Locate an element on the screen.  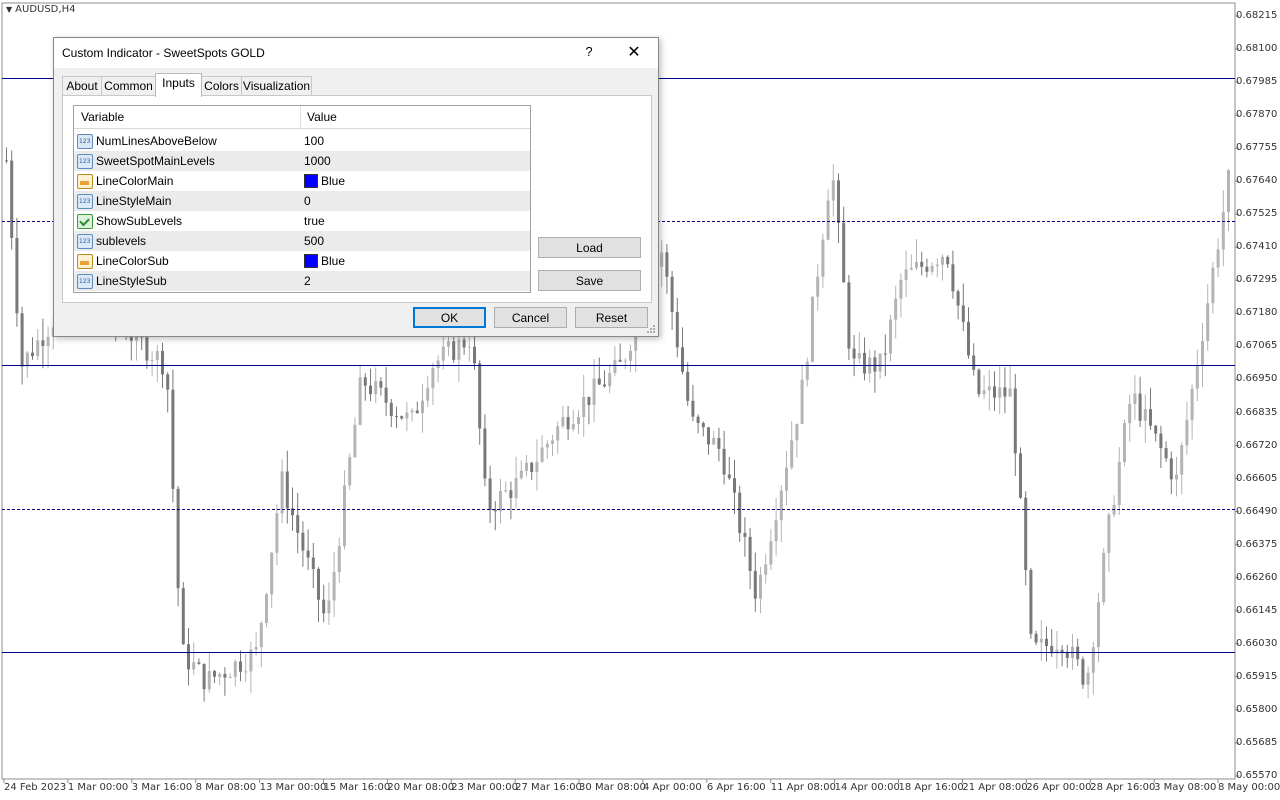
tab-about: About is located at coordinates (82, 86).